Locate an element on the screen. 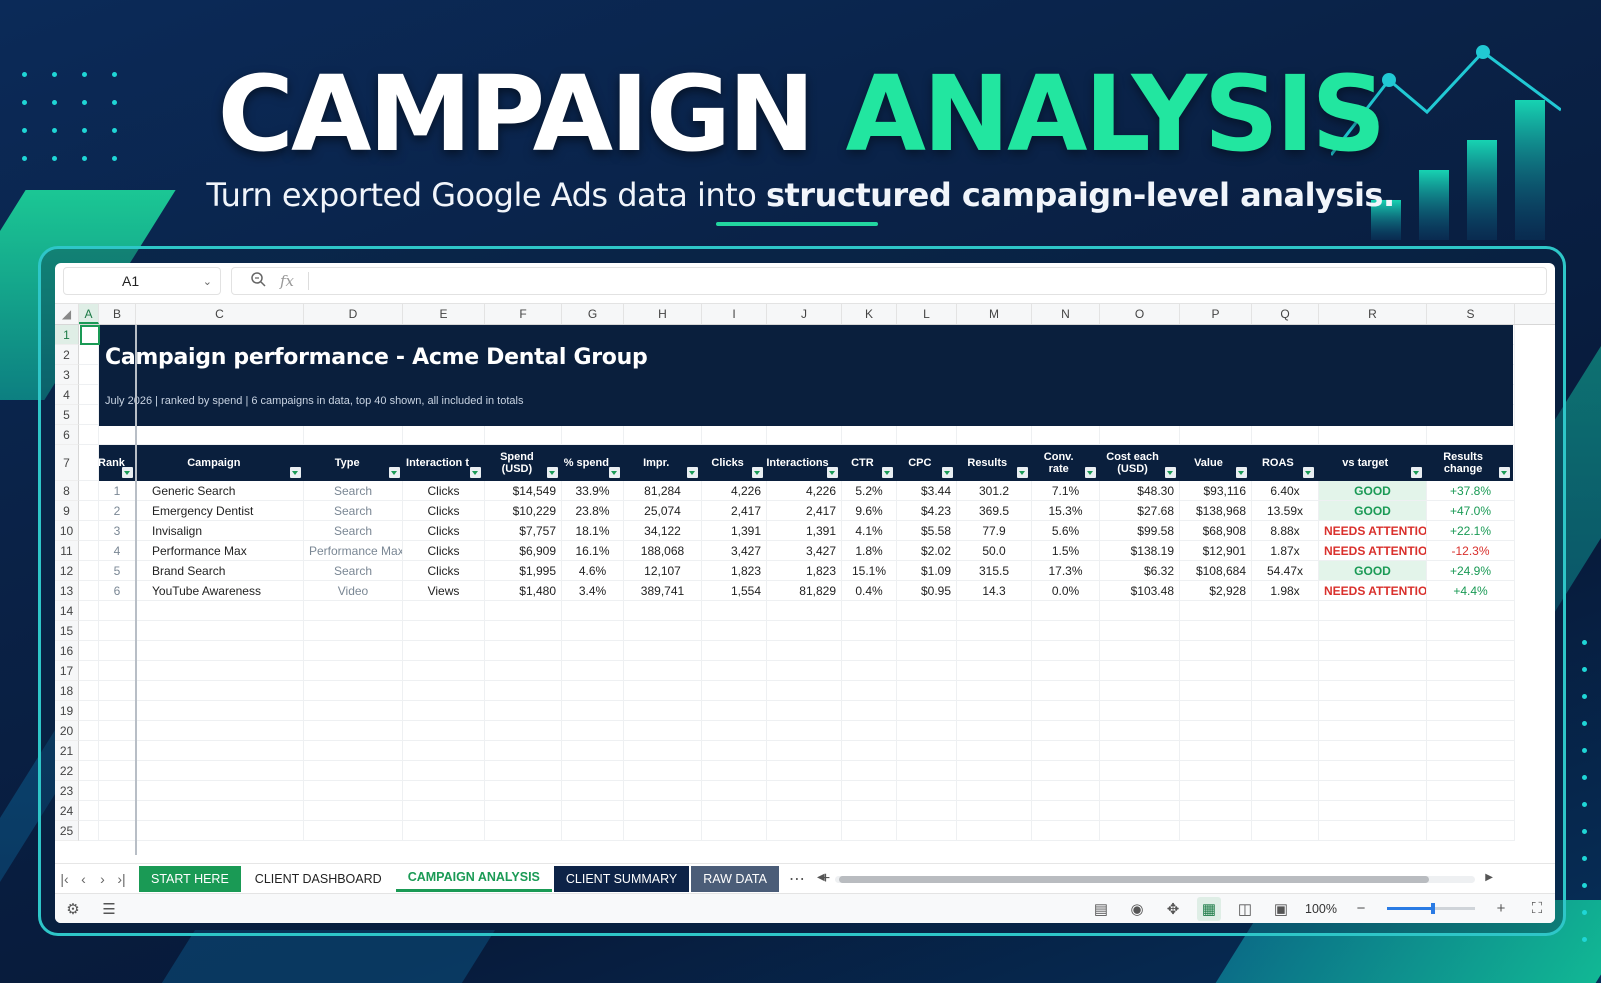 This screenshot has width=1601, height=983. grid-cell: $103.48 is located at coordinates (1140, 591).